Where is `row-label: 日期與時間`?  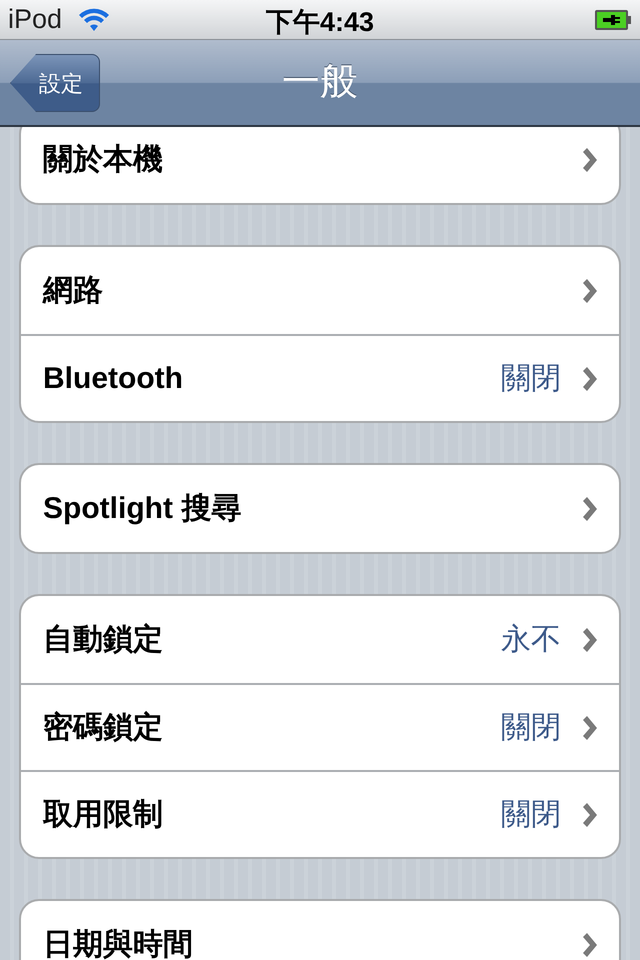 row-label: 日期與時間 is located at coordinates (118, 943).